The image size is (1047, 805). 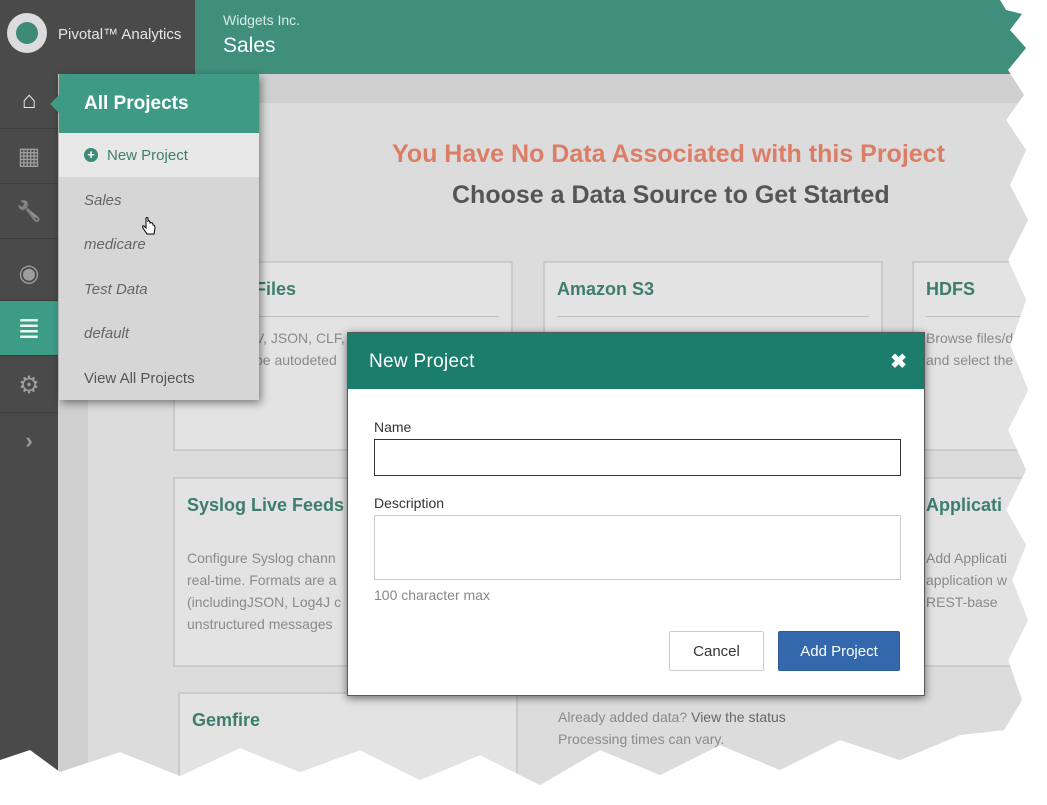 What do you see at coordinates (636, 361) in the screenshot?
I see `modal-header: New Project ✖` at bounding box center [636, 361].